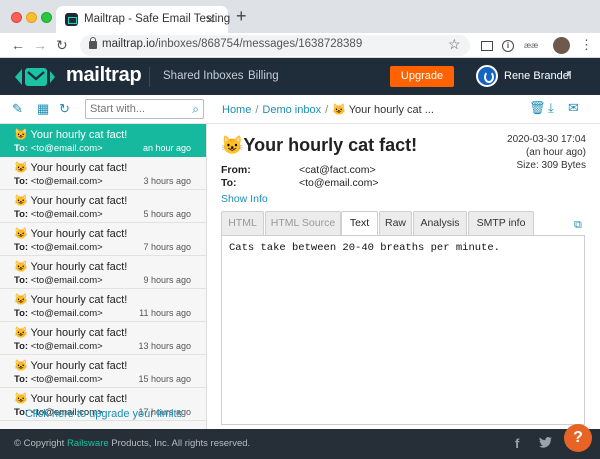 The height and width of the screenshot is (459, 600). I want to click on twitter-icon, so click(545, 442).